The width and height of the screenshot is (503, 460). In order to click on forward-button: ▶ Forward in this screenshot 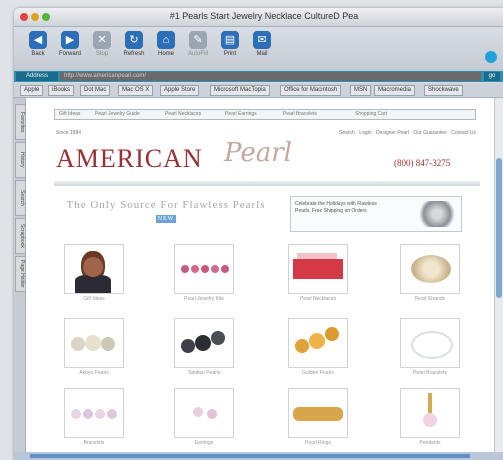, I will do `click(70, 44)`.